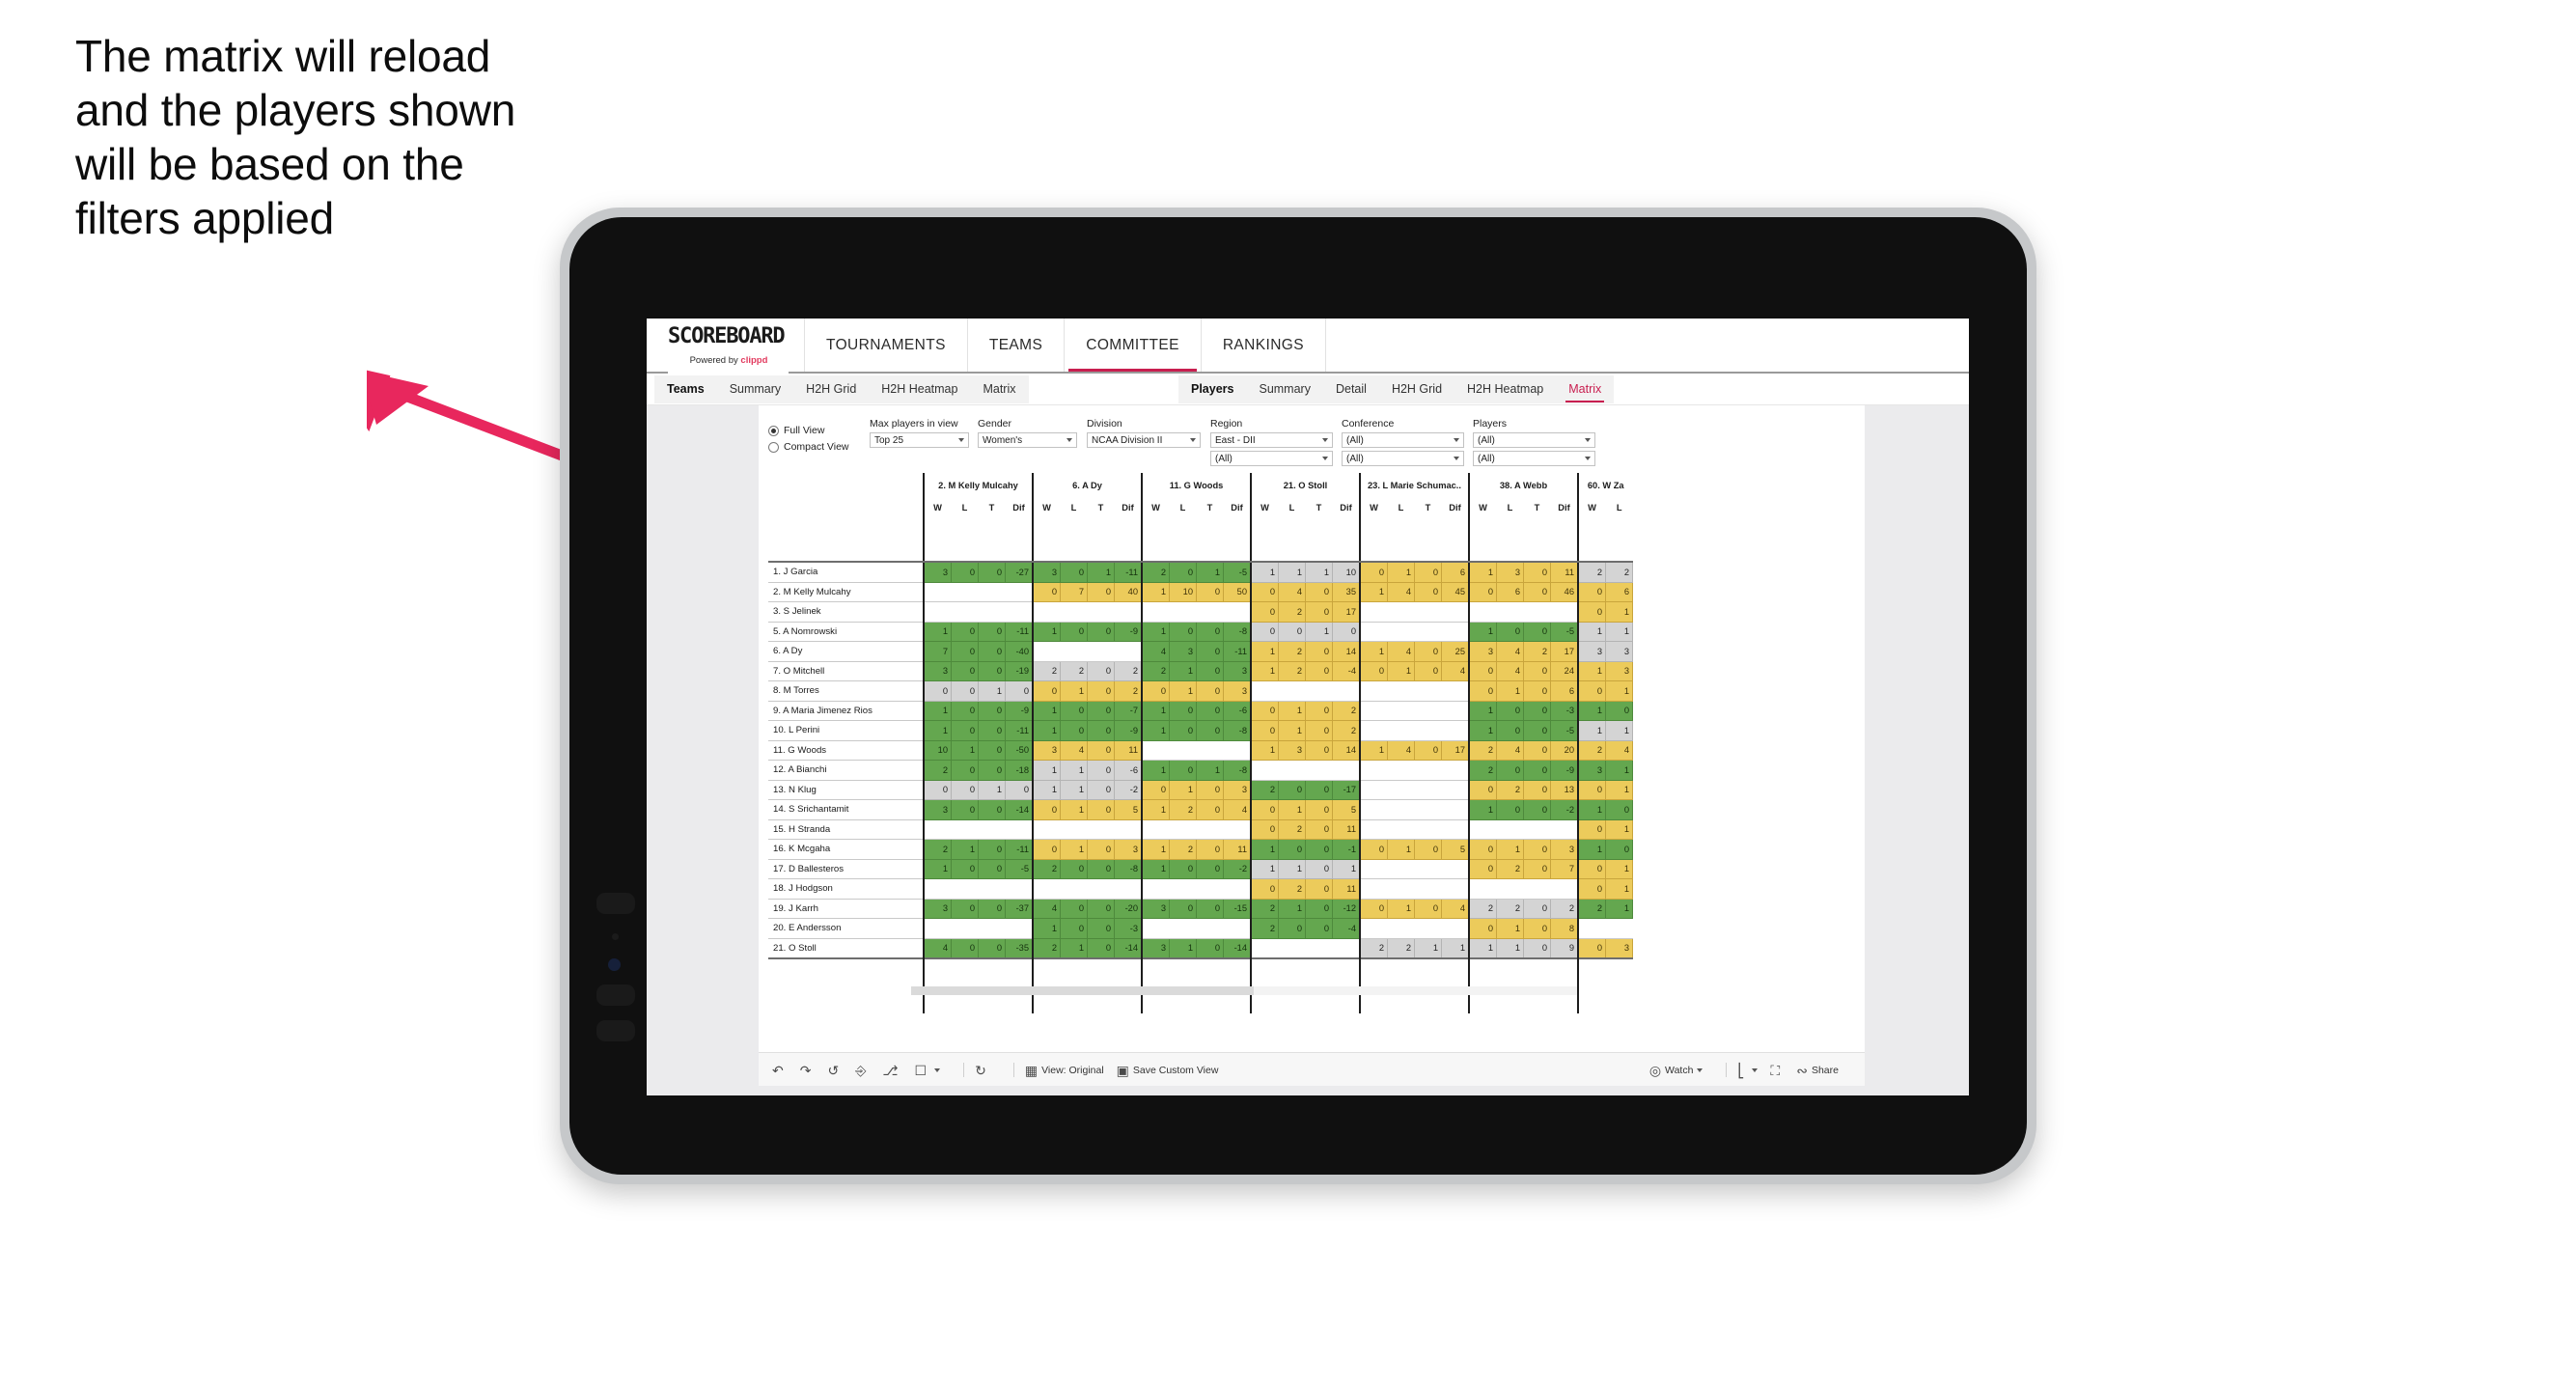  I want to click on matrix-cell: -14, so click(1237, 948).